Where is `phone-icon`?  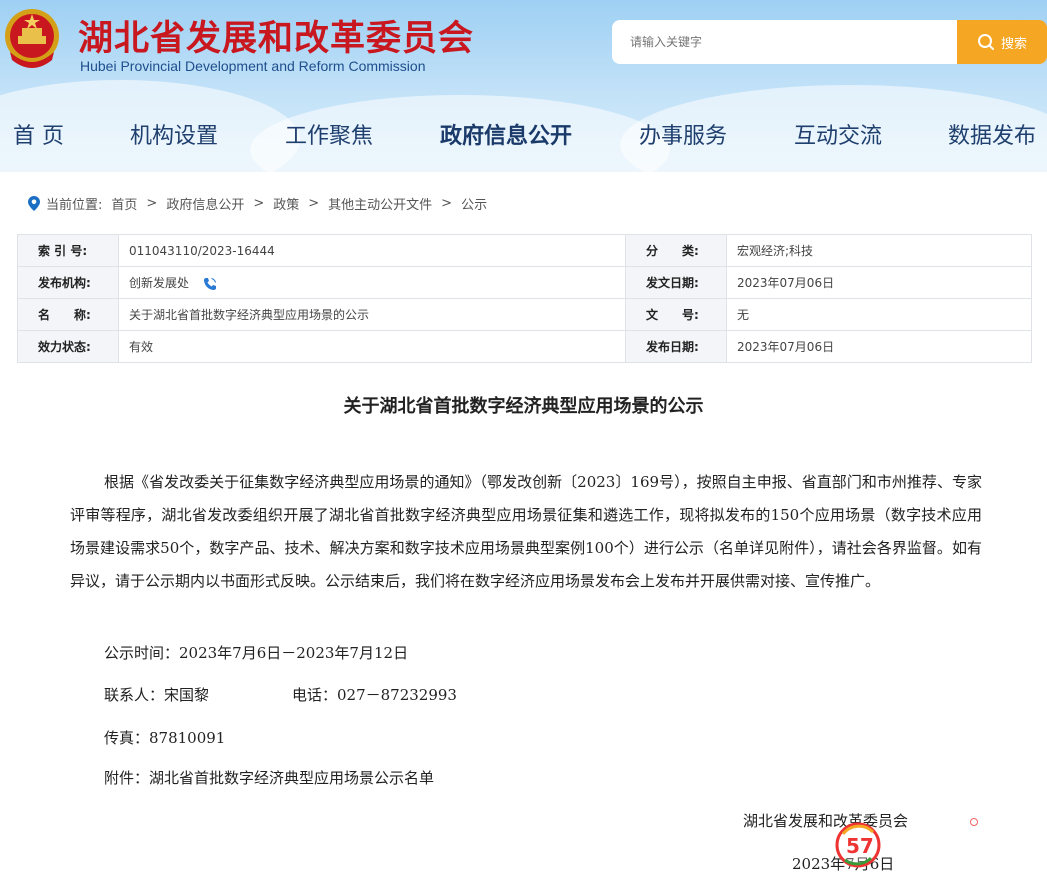
phone-icon is located at coordinates (210, 284).